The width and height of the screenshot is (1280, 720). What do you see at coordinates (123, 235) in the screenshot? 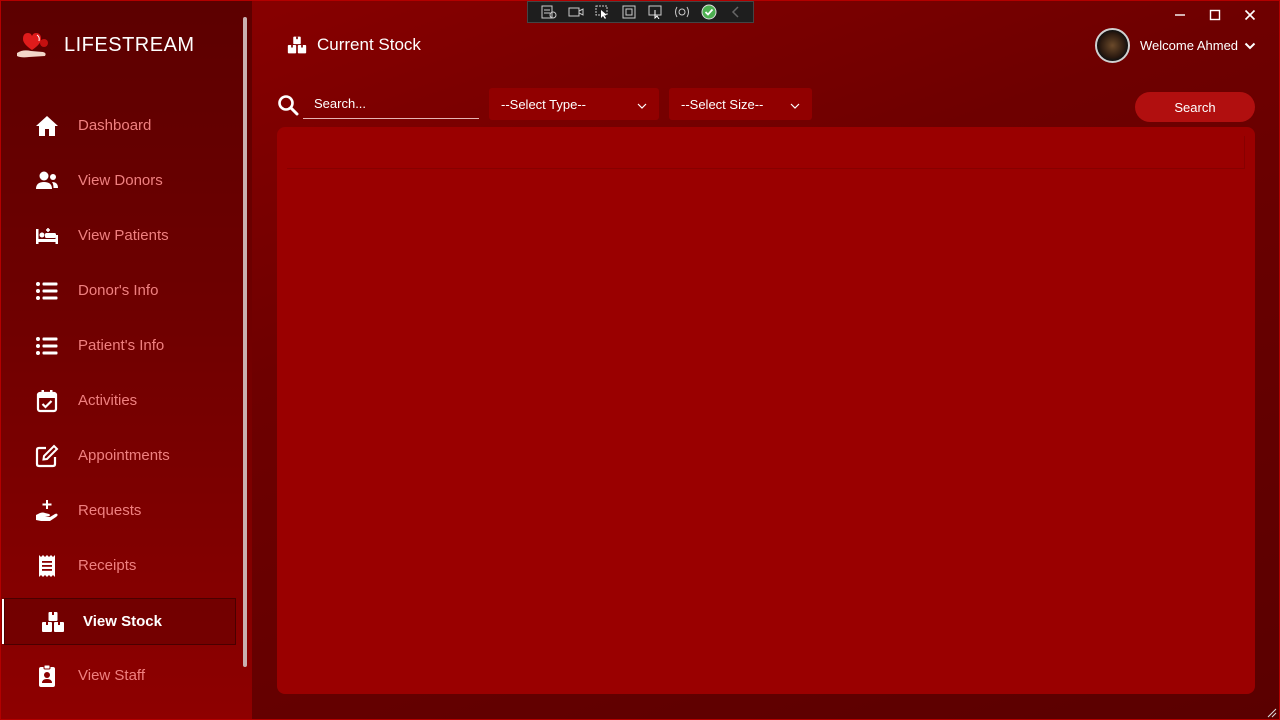
I see `sidebar-item-label: View Patients` at bounding box center [123, 235].